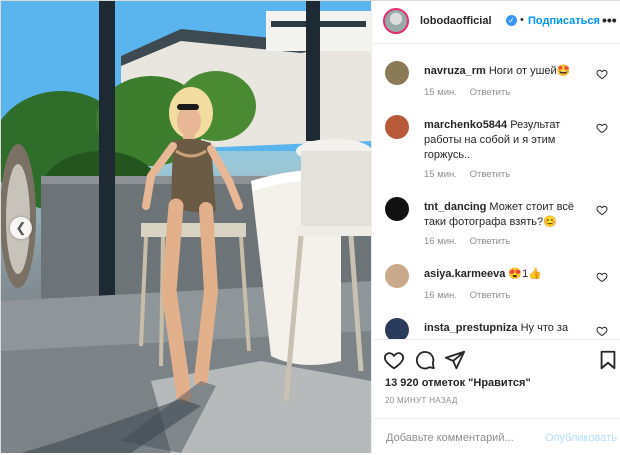 This screenshot has width=620, height=455. I want to click on save-bookmark-icon, so click(608, 360).